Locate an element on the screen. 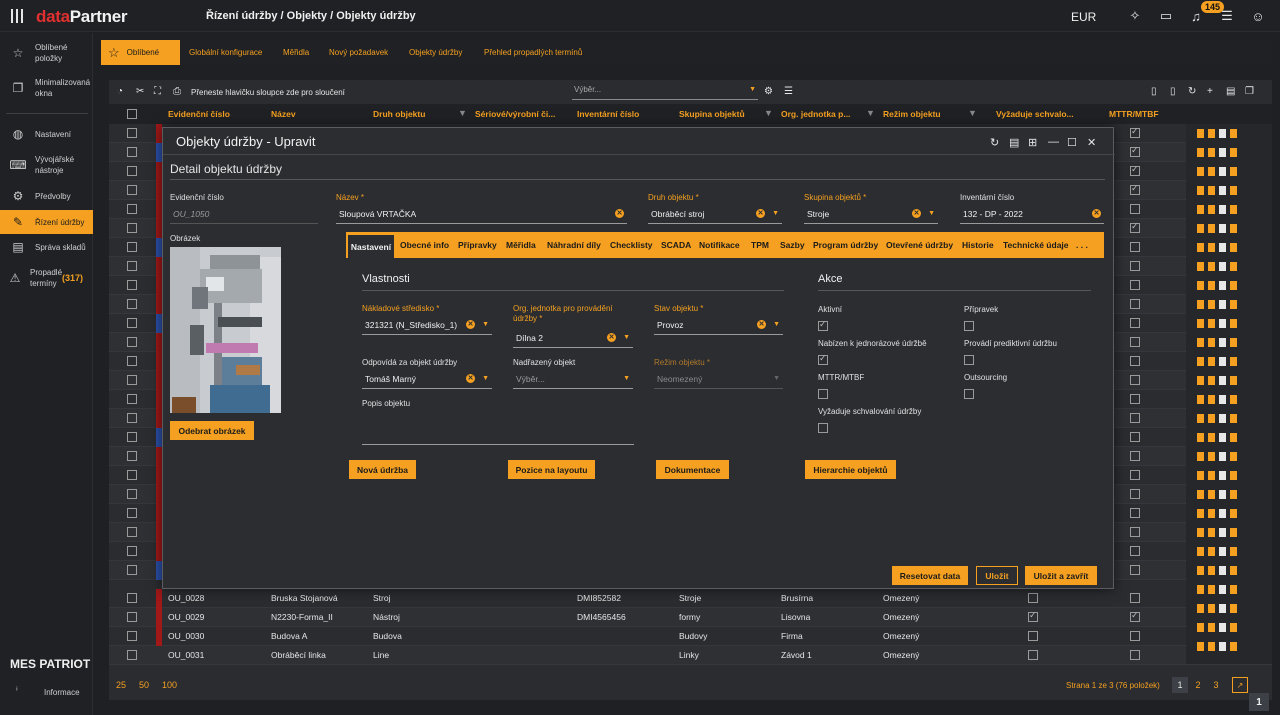 Image resolution: width=1280 pixels, height=715 pixels. tab-checklists: Checklisty is located at coordinates (631, 245).